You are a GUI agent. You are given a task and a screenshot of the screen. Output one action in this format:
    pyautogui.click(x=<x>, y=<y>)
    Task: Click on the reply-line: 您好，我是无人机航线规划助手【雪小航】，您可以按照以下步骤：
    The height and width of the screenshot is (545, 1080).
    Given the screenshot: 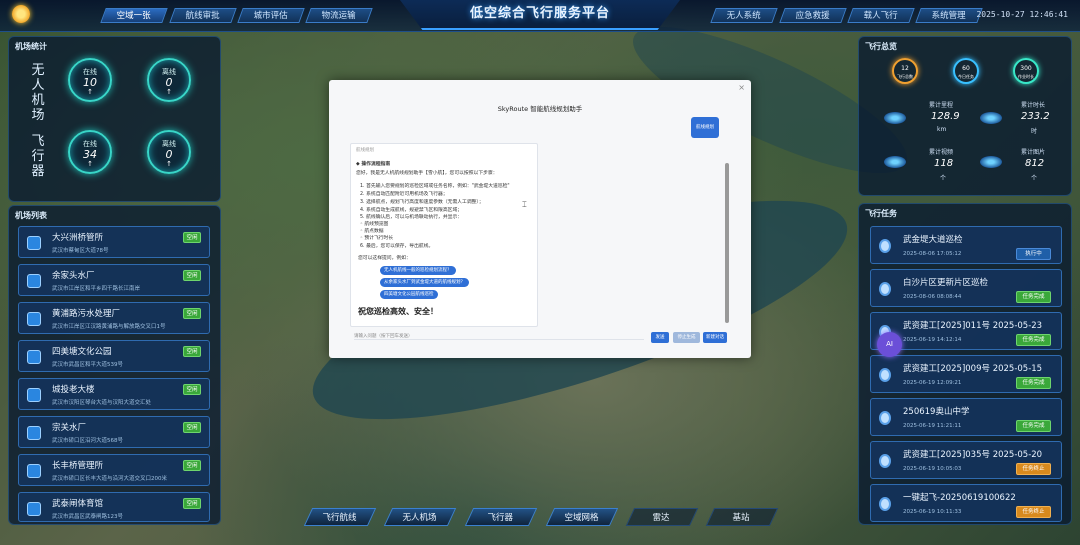 What is the action you would take?
    pyautogui.click(x=427, y=173)
    